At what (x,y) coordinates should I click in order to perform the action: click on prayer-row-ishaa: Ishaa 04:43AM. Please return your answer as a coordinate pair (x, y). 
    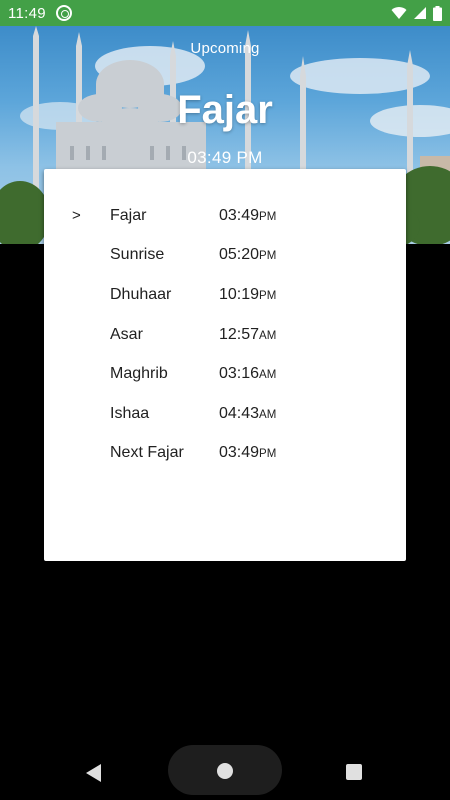
    Looking at the image, I should click on (225, 414).